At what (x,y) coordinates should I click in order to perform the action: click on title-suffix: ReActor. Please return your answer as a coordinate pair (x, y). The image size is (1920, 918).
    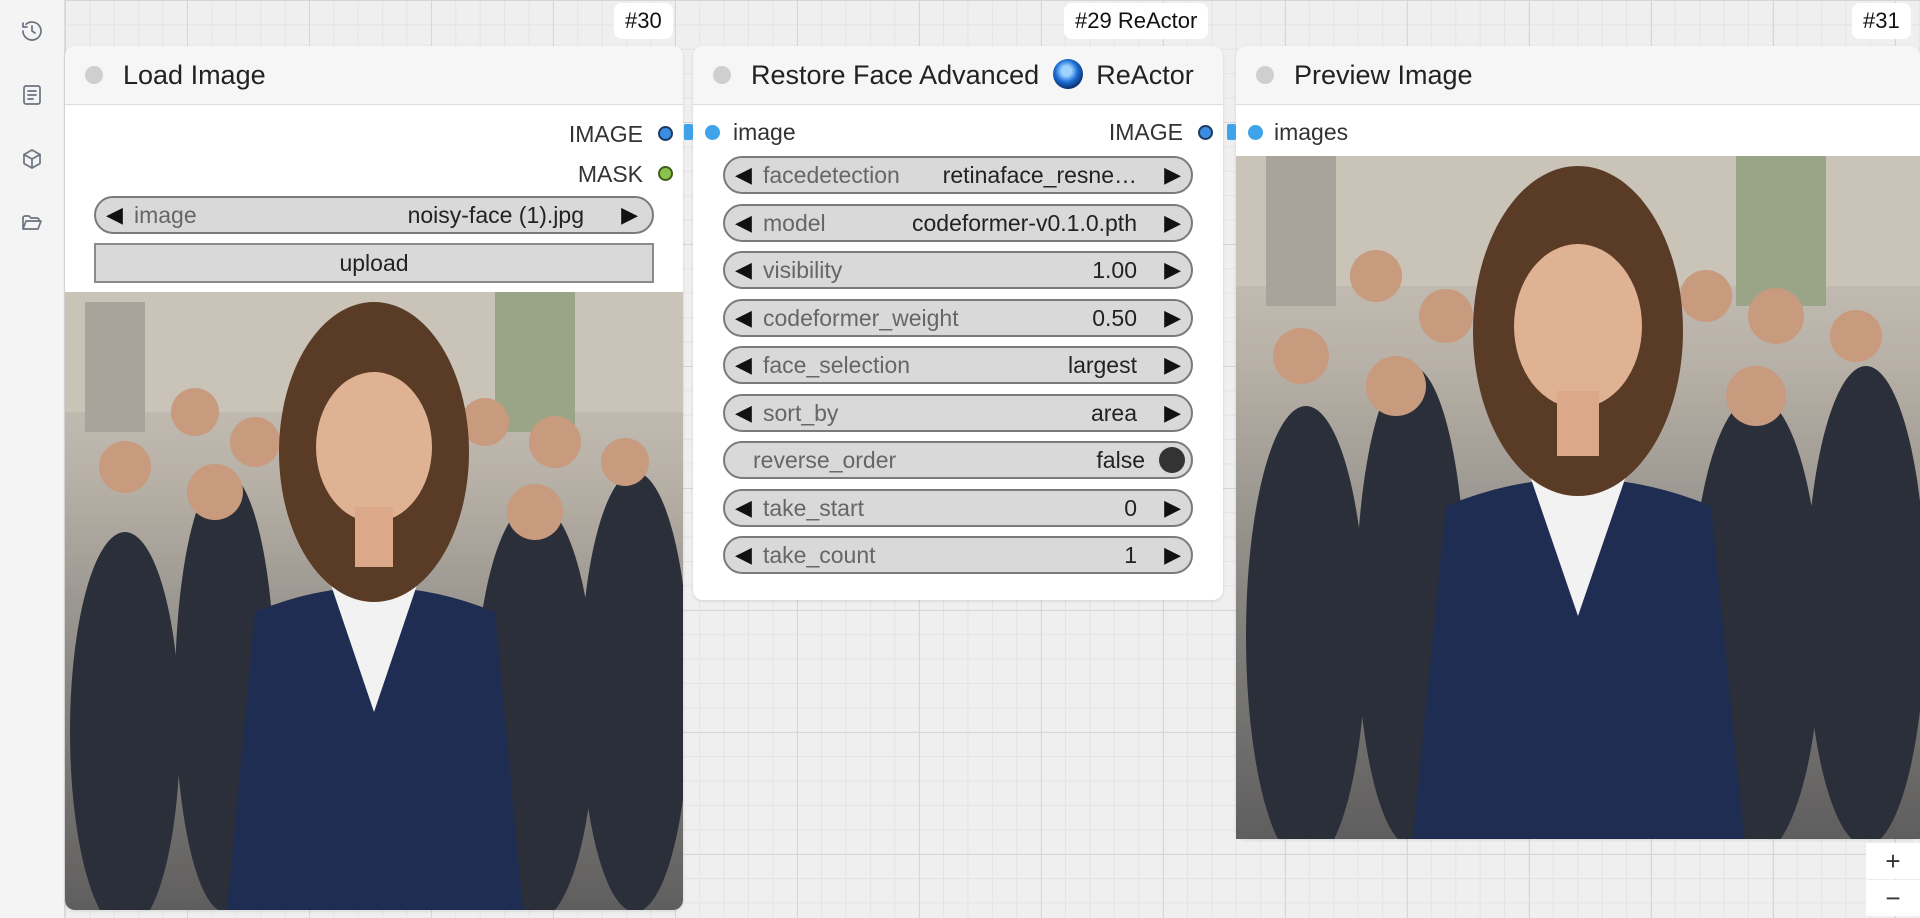
    Looking at the image, I should click on (1145, 75).